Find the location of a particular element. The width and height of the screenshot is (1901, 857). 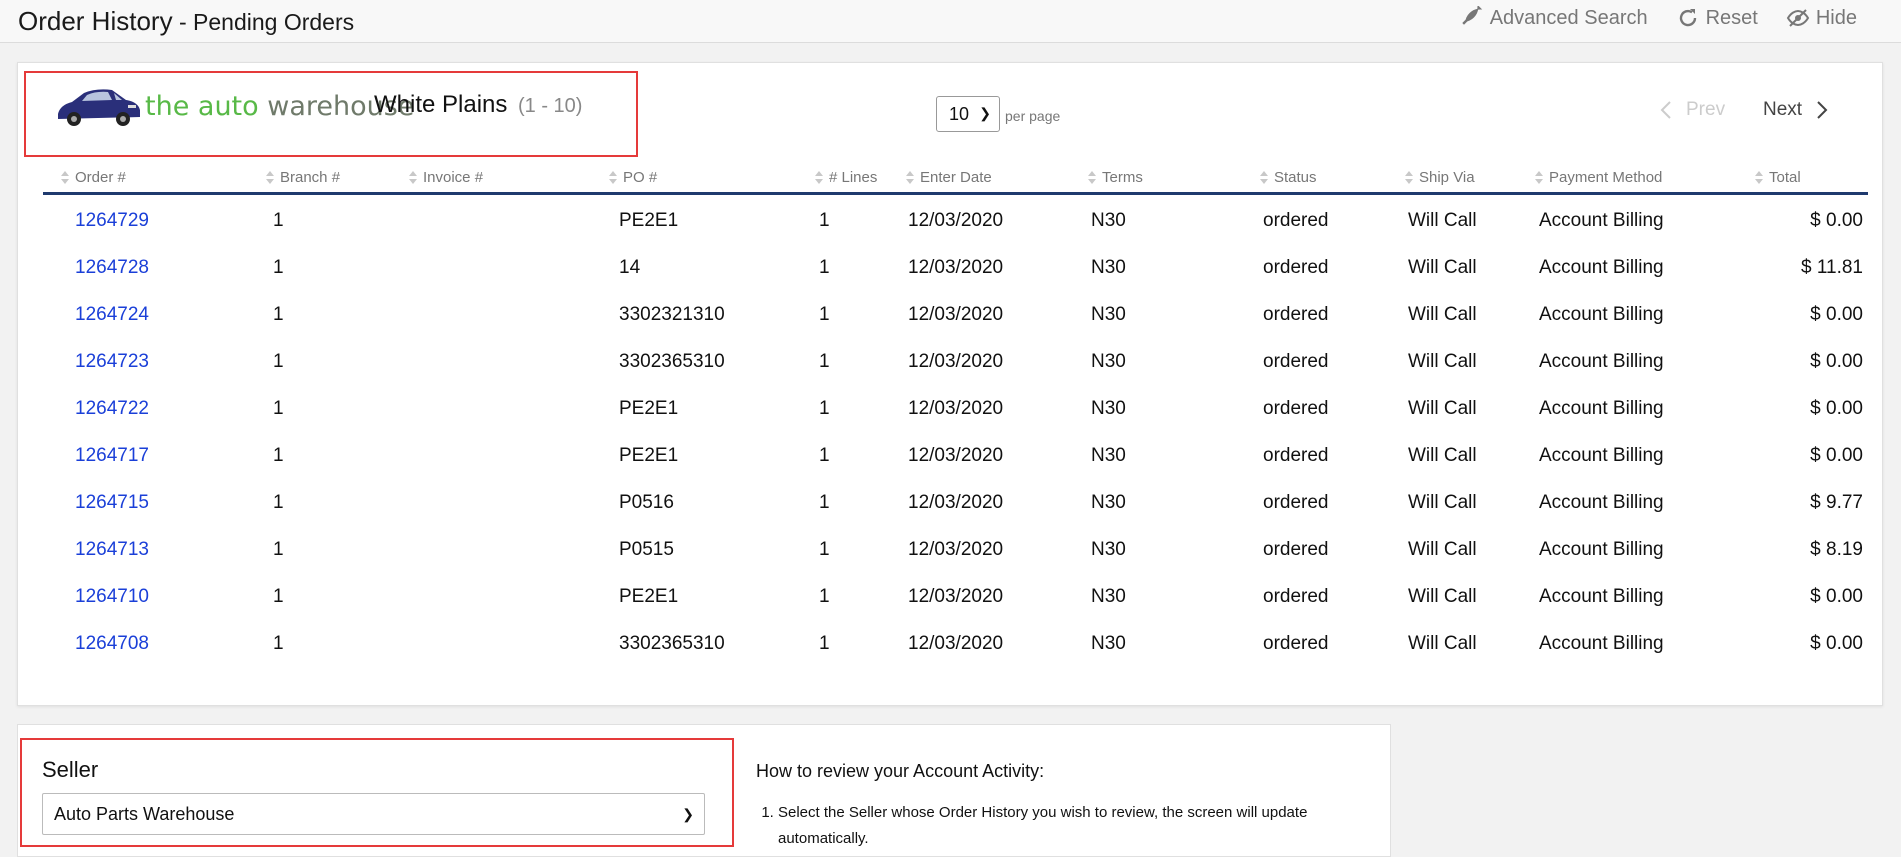

order-number-link: 1264717 is located at coordinates (112, 456).